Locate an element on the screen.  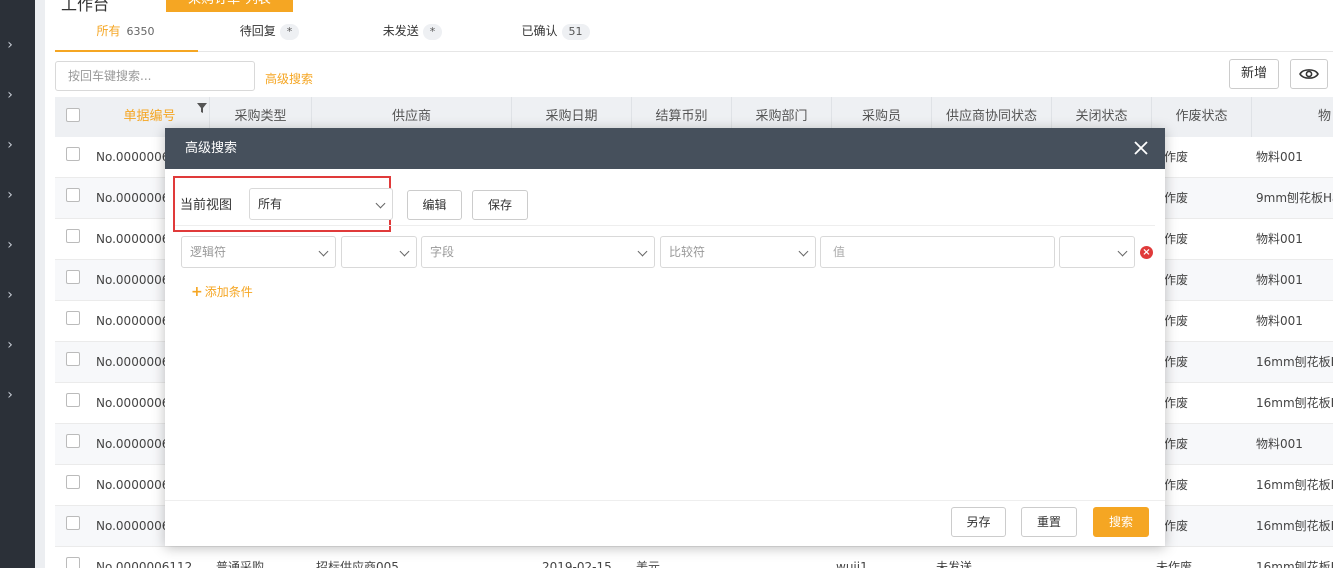
status-tabs: 所有 6350 待回复 * 未发送 * 已确认 51 is located at coordinates (694, 33).